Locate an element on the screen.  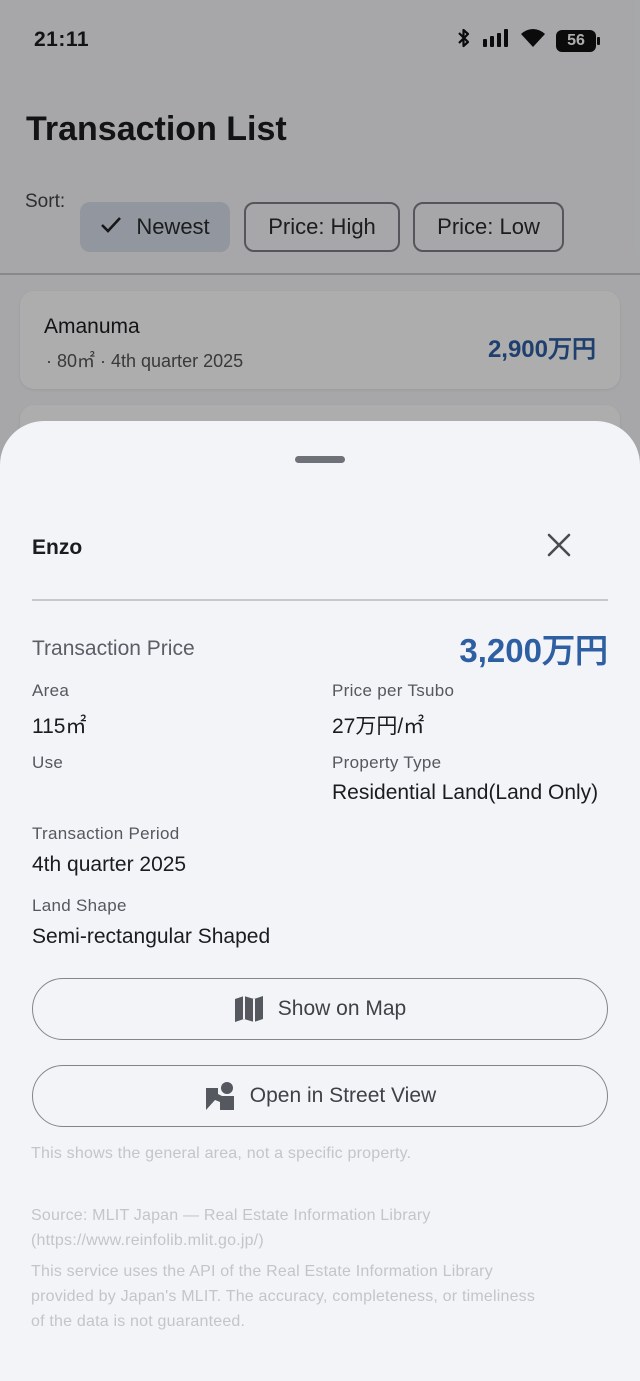
property-type-value: Residential Land(Land Only) is located at coordinates (465, 792).